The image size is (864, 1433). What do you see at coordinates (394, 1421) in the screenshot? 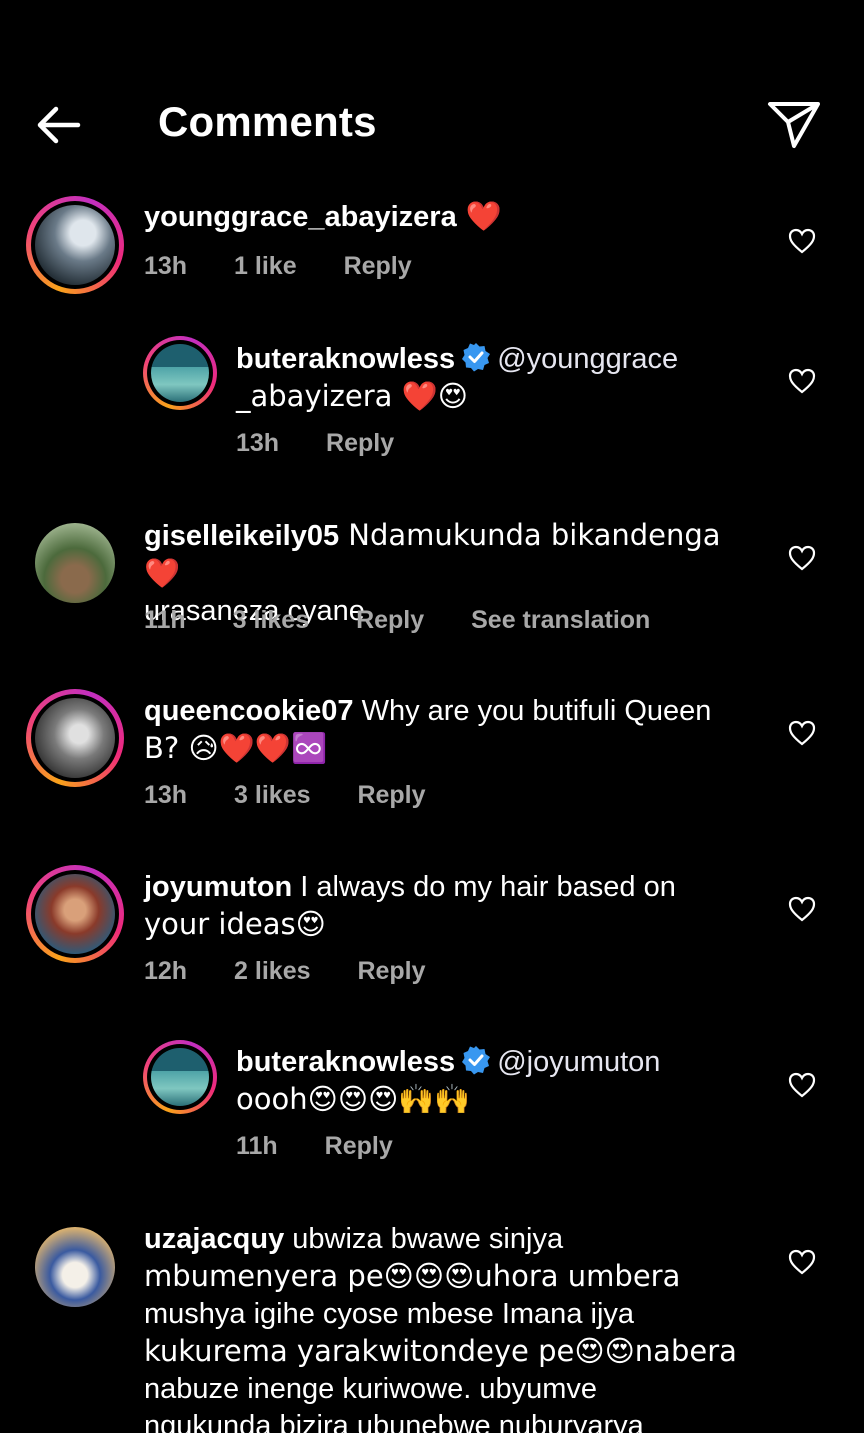
I see `comment-text-line: ngukunda bizira ubunebwe nuburyarya` at bounding box center [394, 1421].